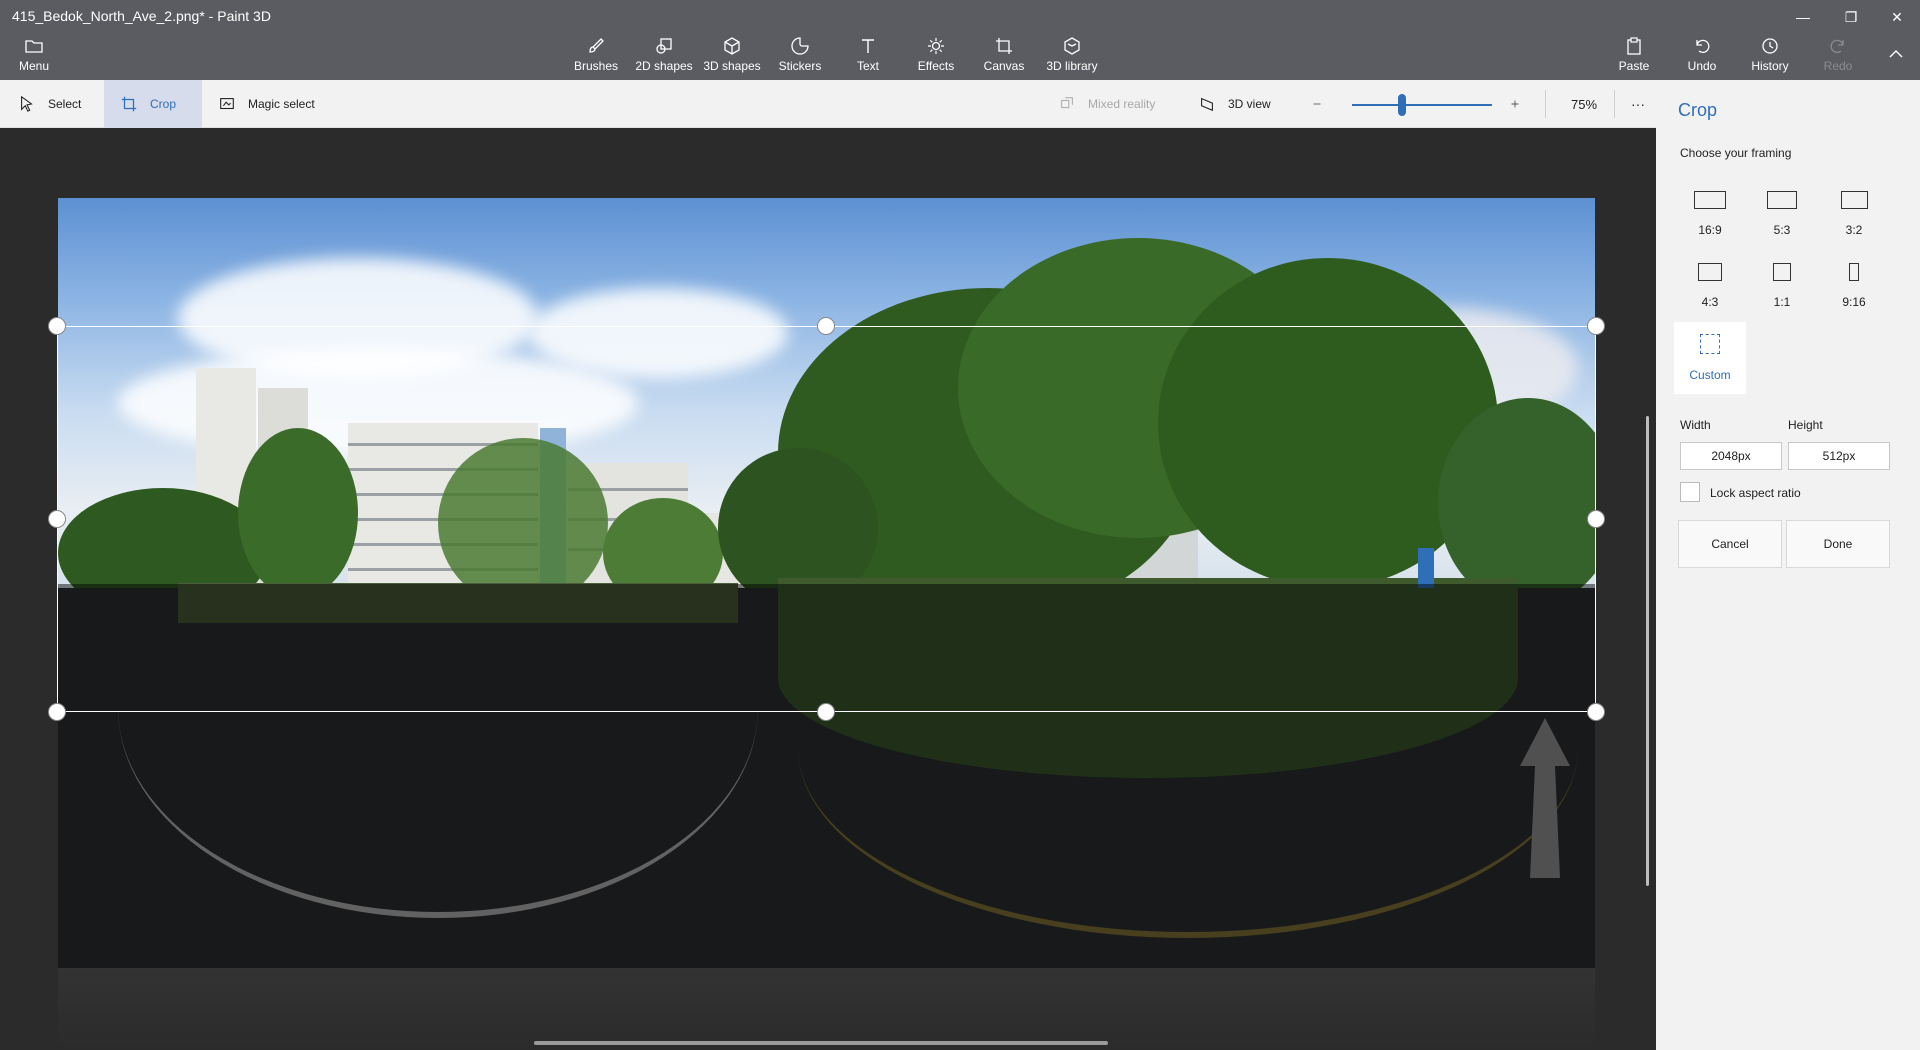  Describe the element at coordinates (1710, 358) in the screenshot. I see `framing-custom: Custom` at that location.